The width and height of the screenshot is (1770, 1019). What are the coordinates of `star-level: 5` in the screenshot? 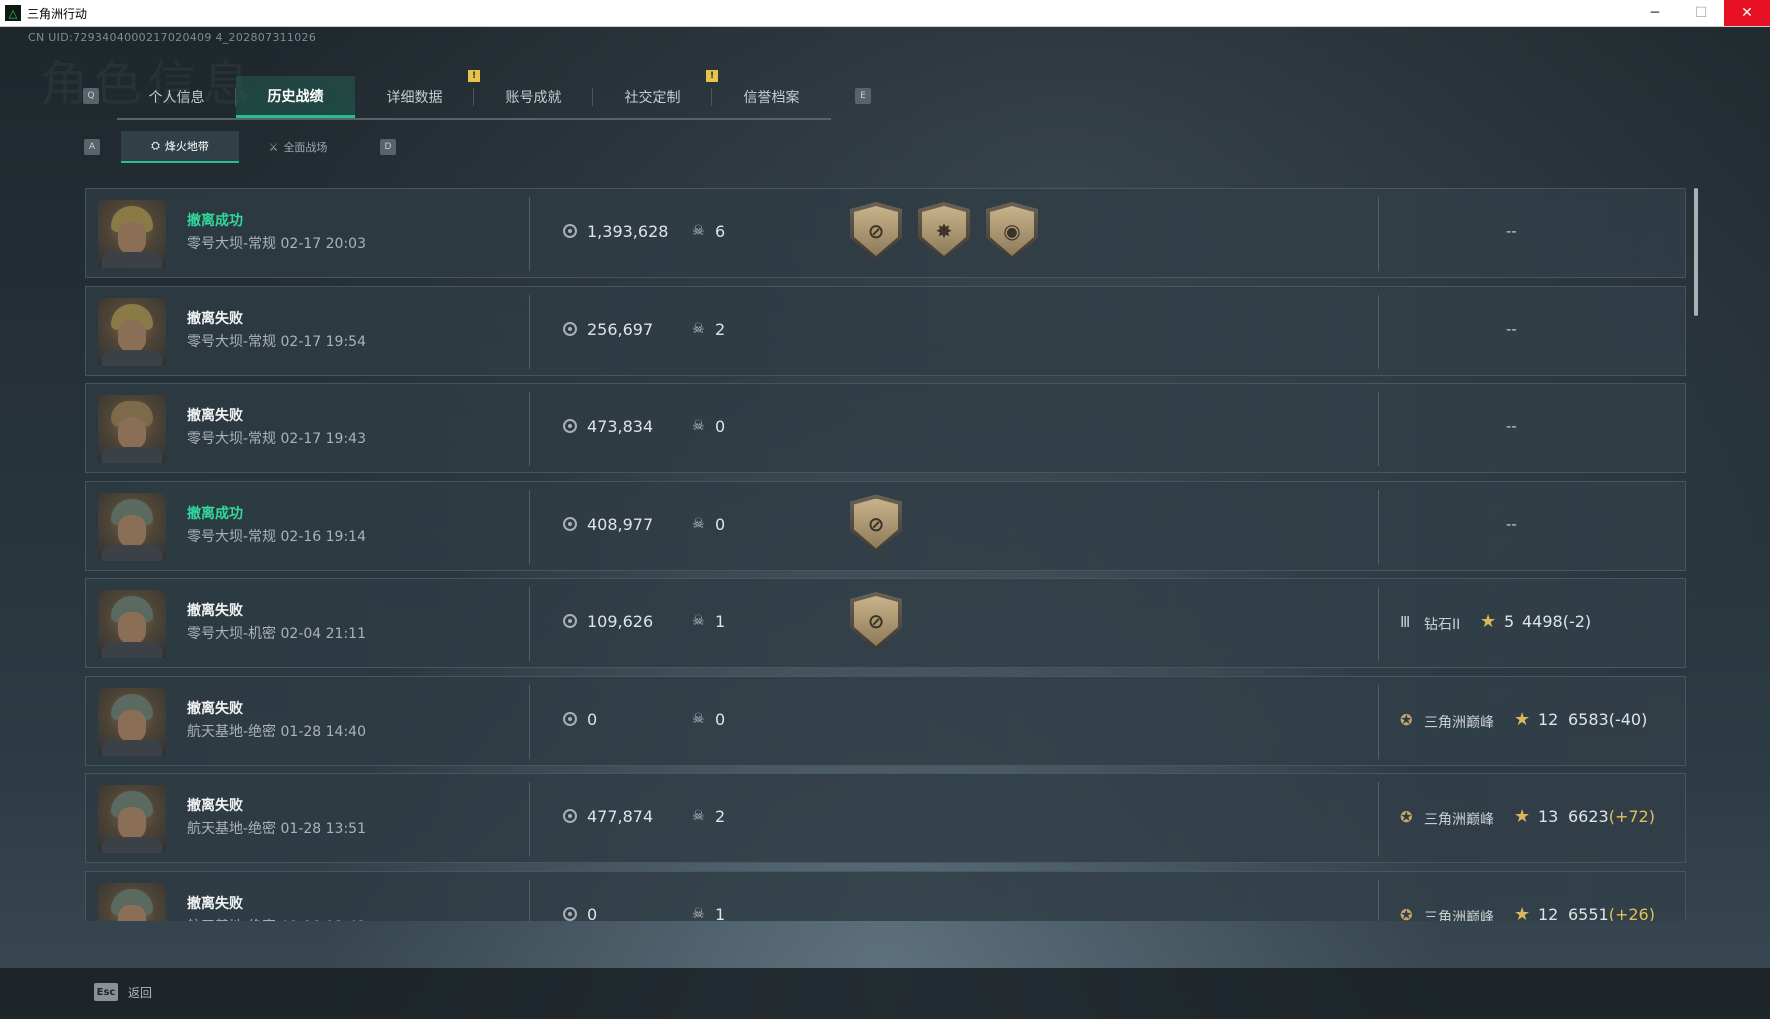 It's located at (1509, 621).